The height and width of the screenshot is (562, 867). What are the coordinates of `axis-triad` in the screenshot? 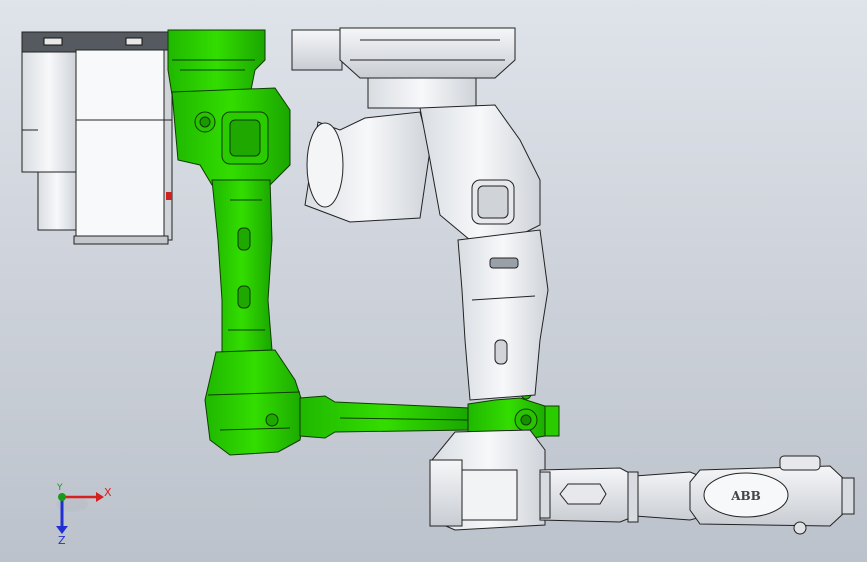 It's located at (80, 513).